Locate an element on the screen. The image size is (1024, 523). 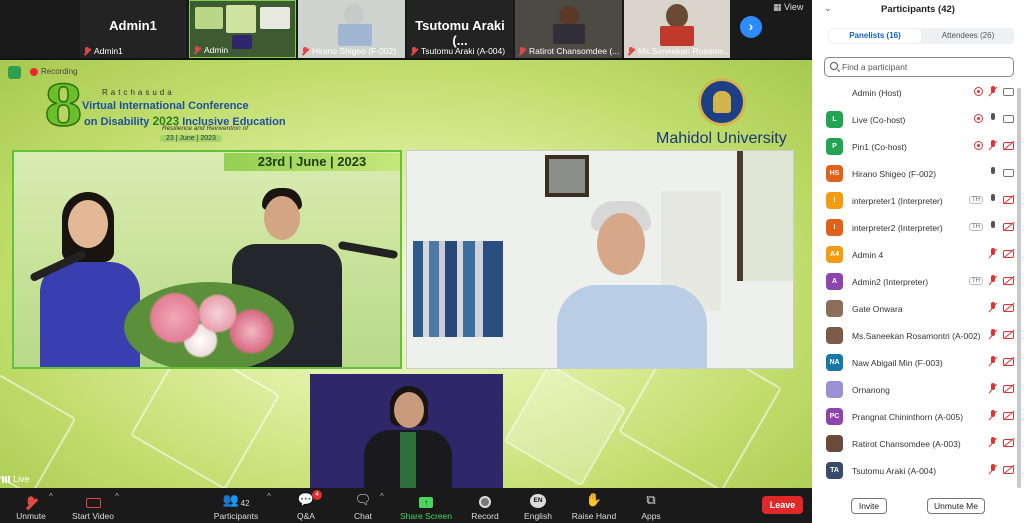
search-input: Find a participant is located at coordinates (919, 67).